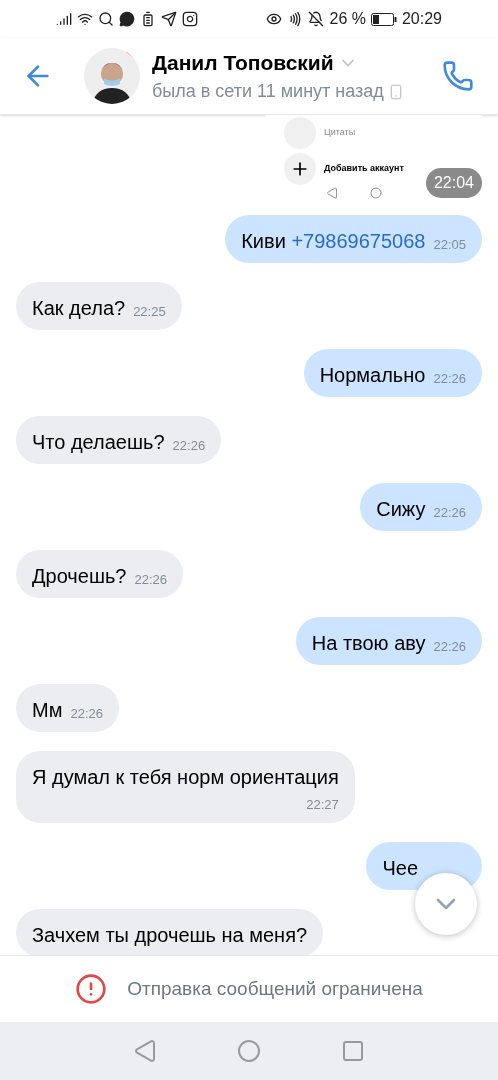 The image size is (498, 1080). Describe the element at coordinates (79, 308) in the screenshot. I see `message-text: Как дела?` at that location.